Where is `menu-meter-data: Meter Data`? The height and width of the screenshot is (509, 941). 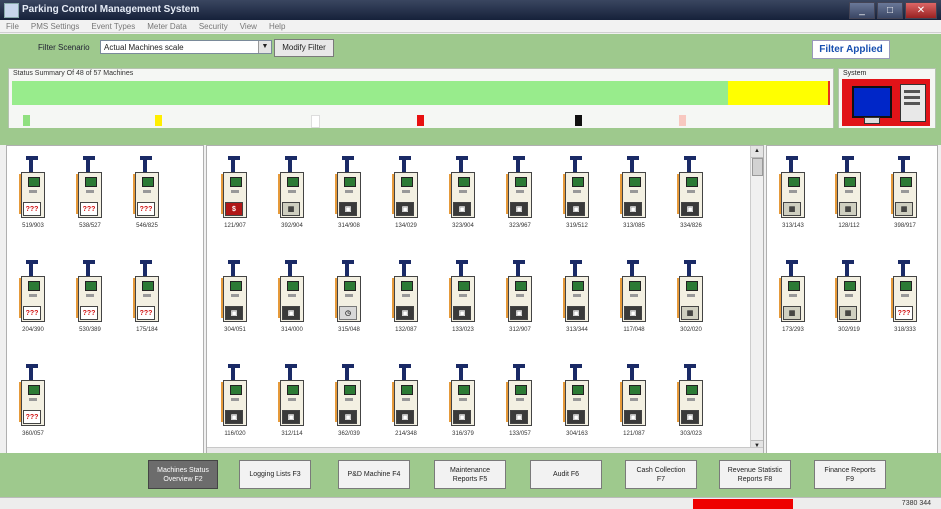
menu-meter-data: Meter Data is located at coordinates (167, 26).